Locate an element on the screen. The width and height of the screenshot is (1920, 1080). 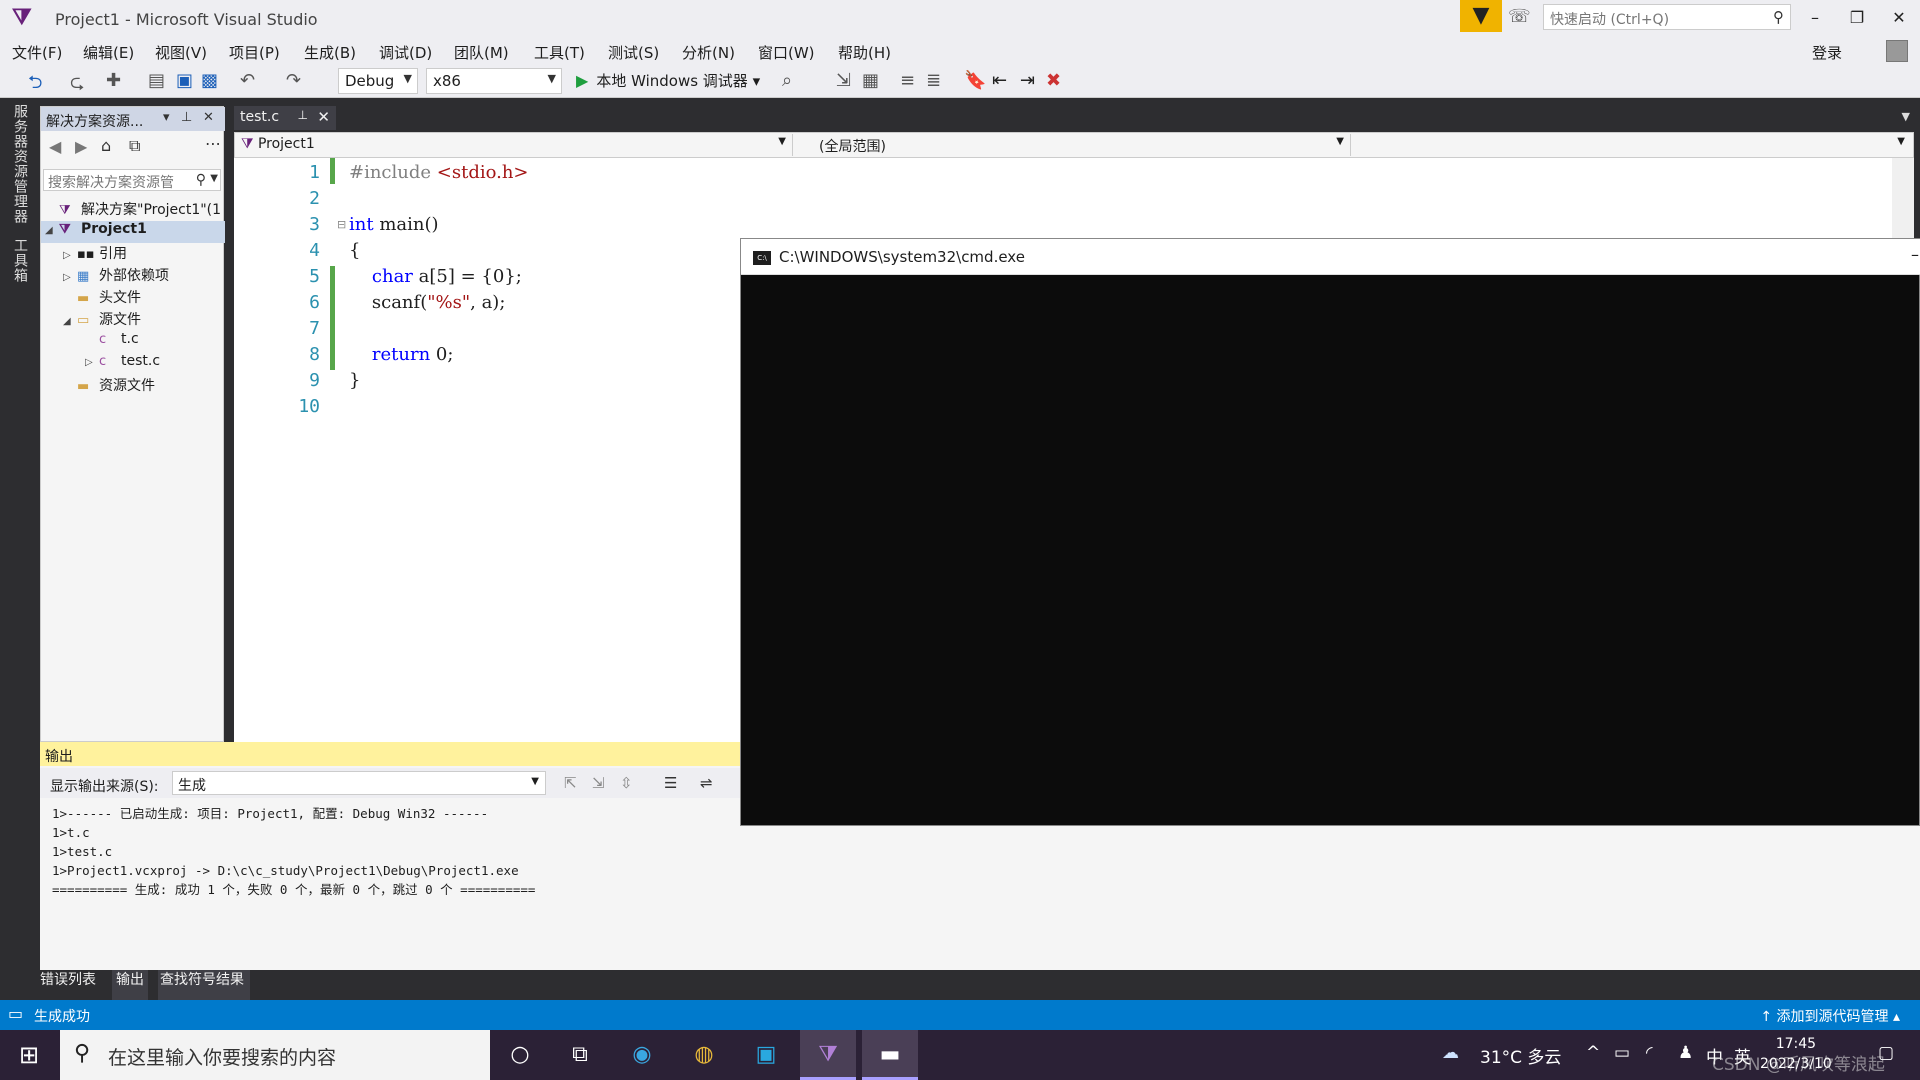
forward-icon: ⮎ is located at coordinates (77, 85).